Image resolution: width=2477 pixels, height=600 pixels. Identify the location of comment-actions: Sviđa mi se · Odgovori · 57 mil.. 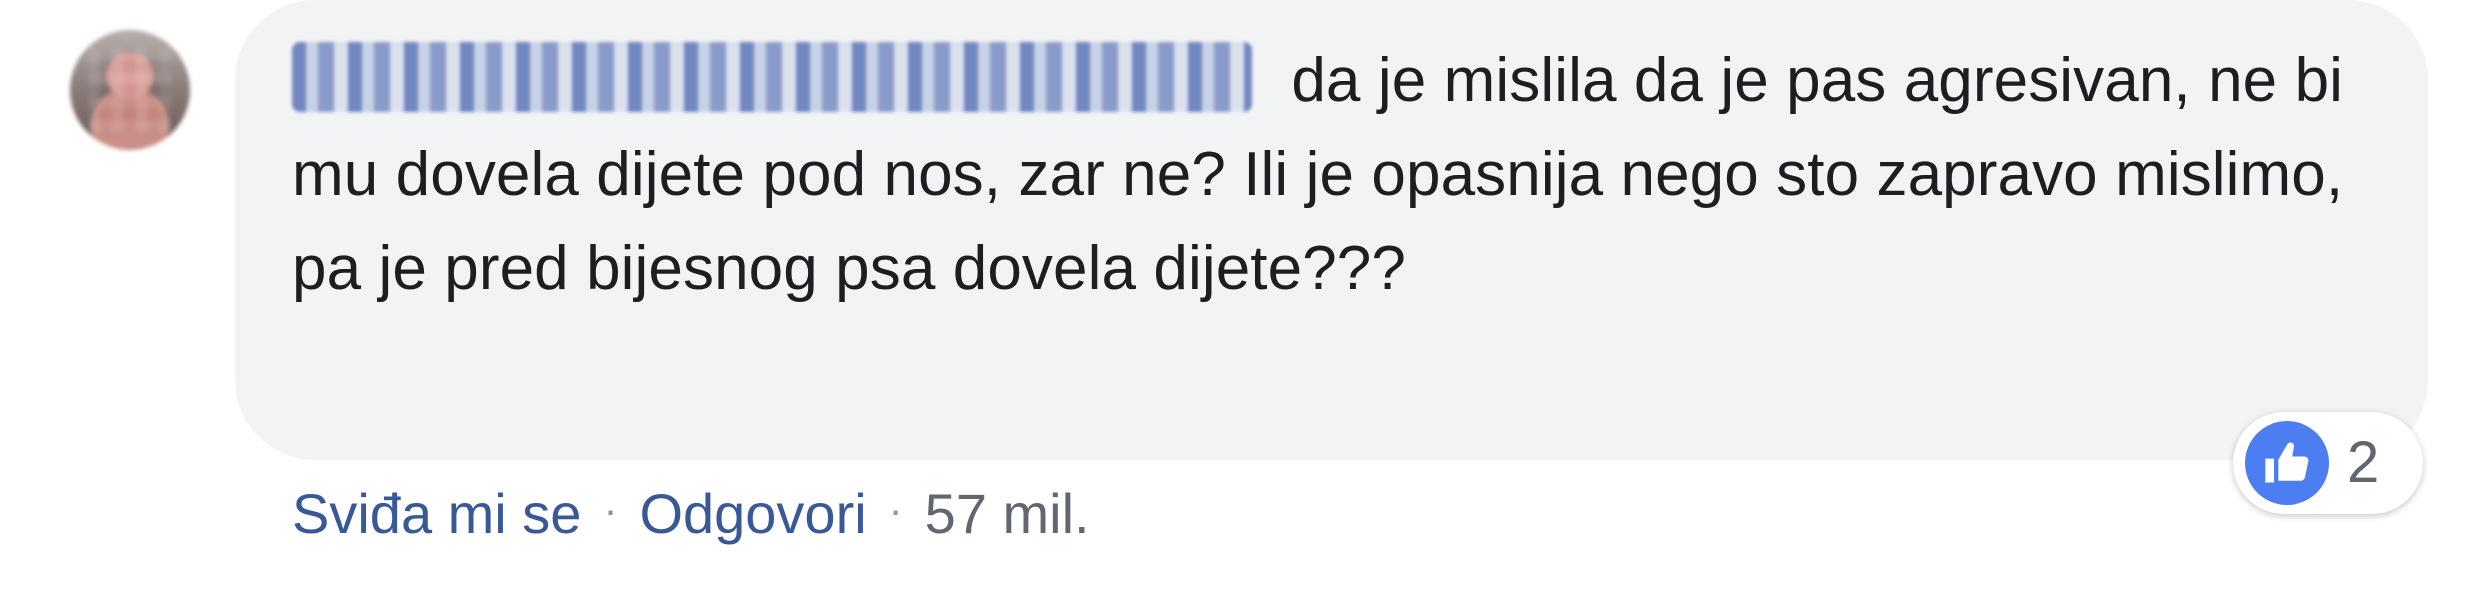
(691, 514).